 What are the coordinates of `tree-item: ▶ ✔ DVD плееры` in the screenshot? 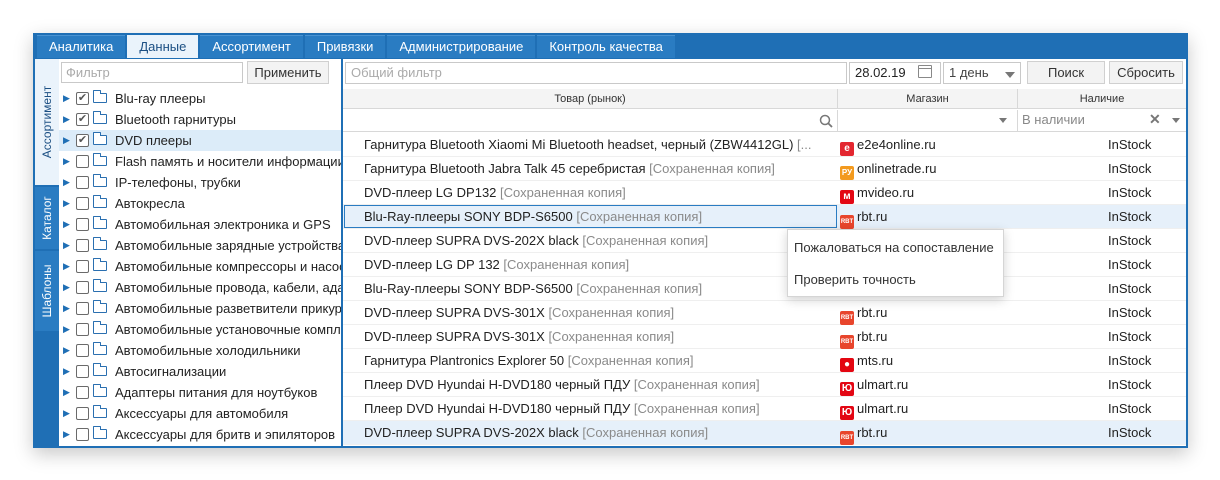 It's located at (200, 140).